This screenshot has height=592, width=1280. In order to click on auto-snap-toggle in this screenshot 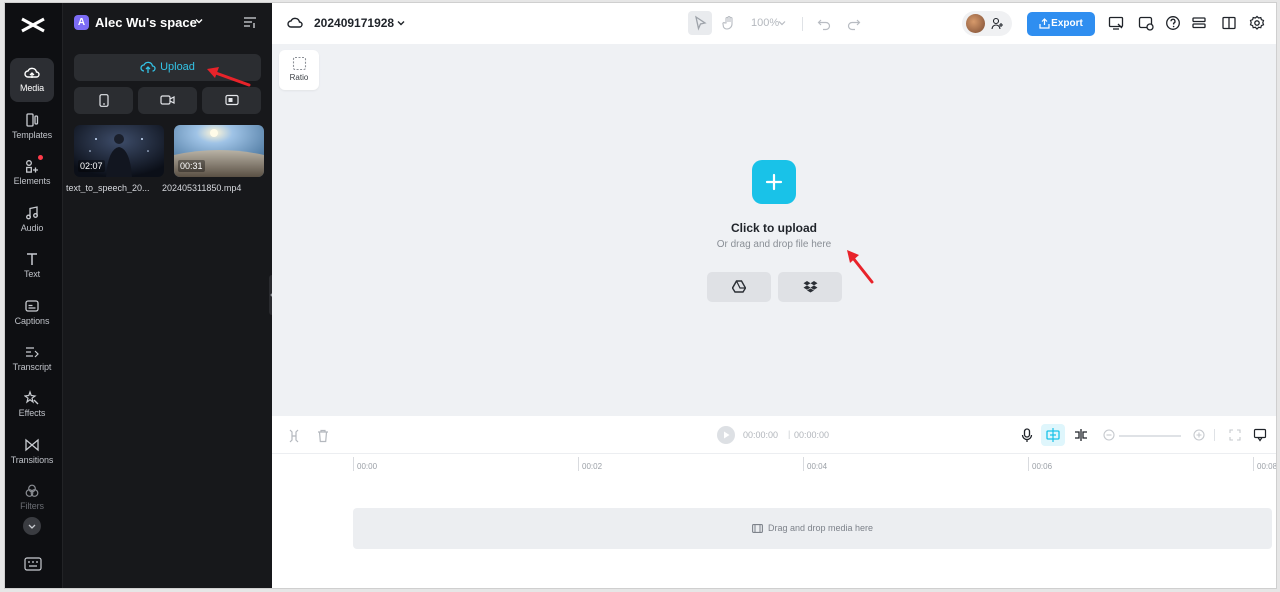, I will do `click(1053, 435)`.